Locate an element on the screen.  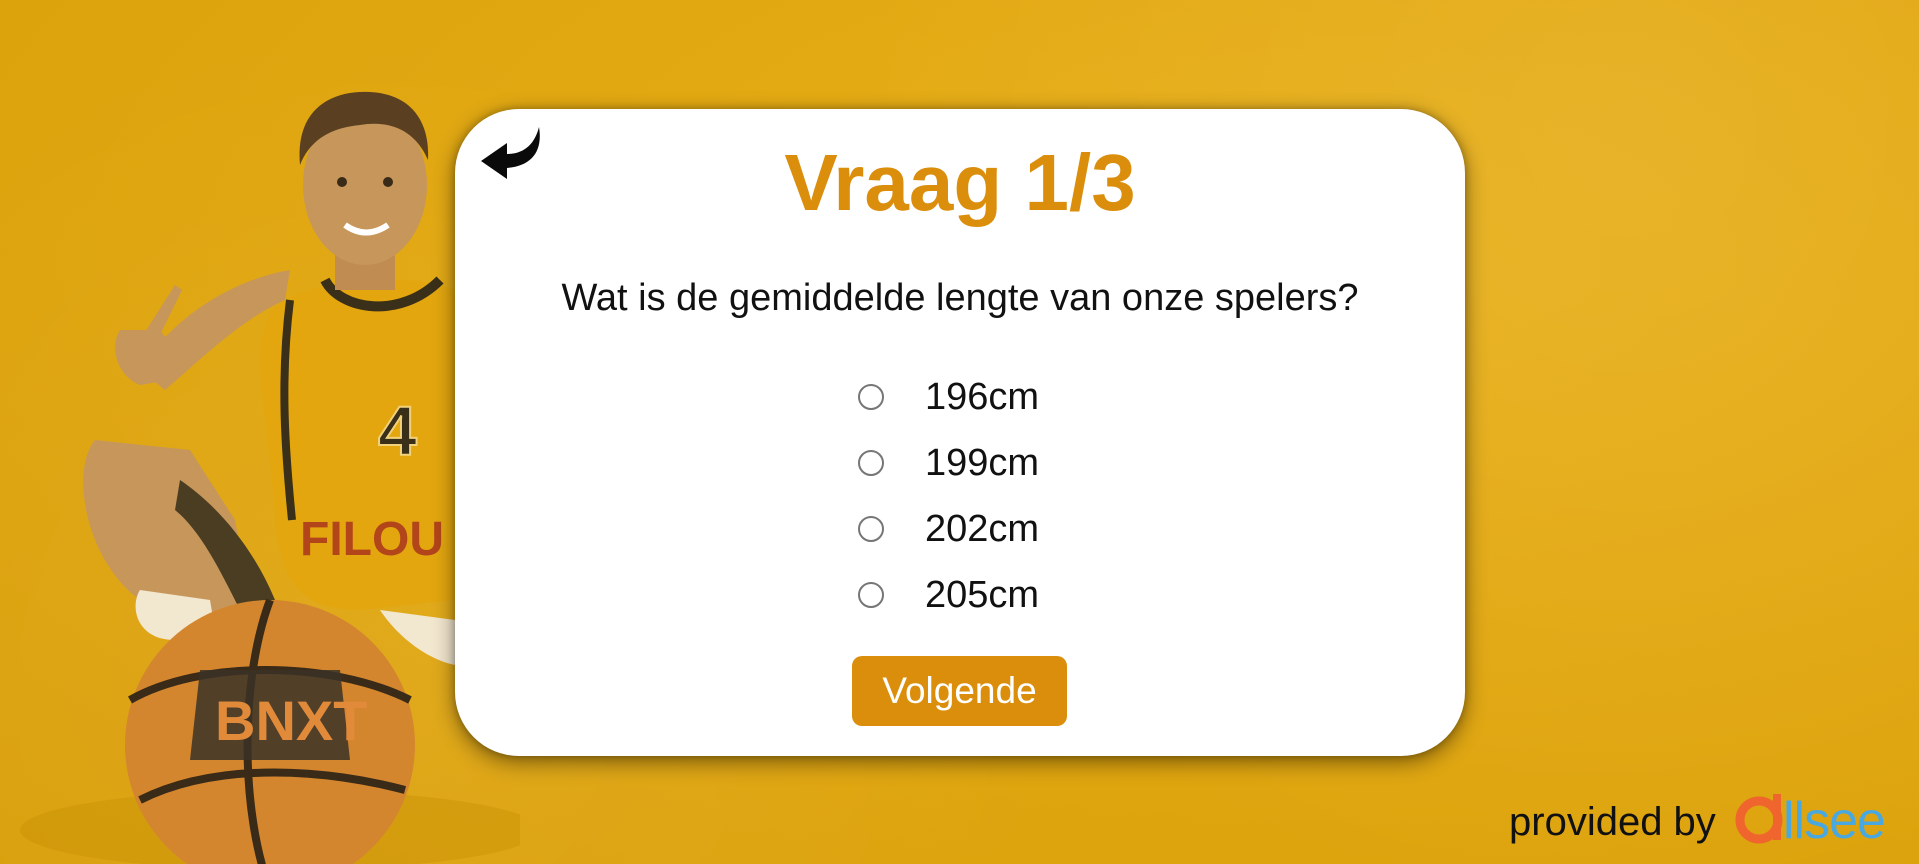
answer-option-label: 205cm is located at coordinates (982, 595).